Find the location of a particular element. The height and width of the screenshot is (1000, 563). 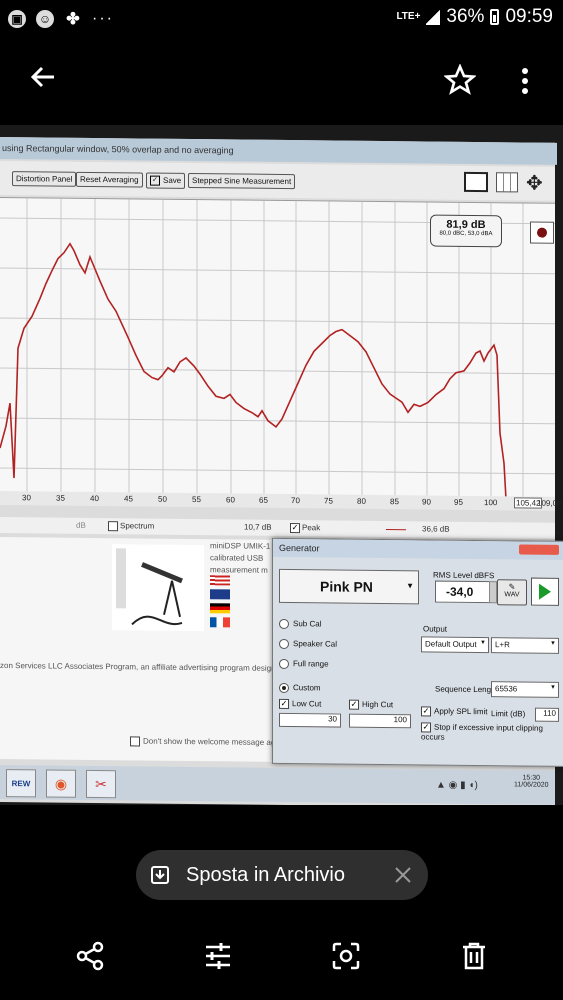

lens-button is located at coordinates (346, 956).